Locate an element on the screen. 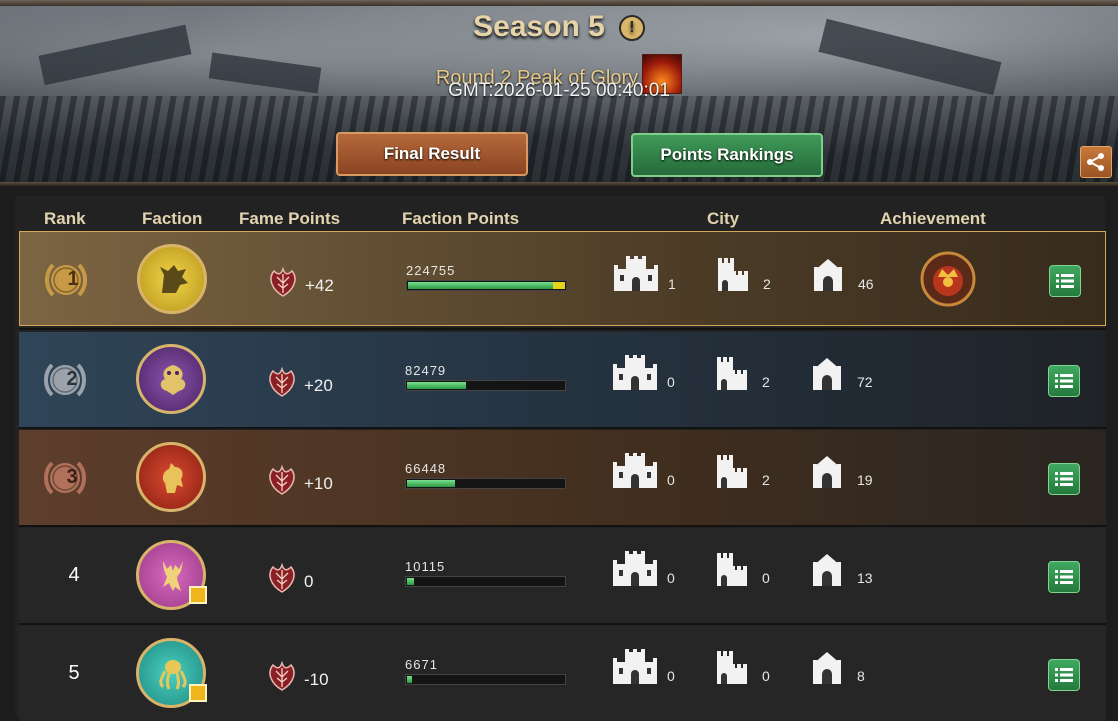 The width and height of the screenshot is (1118, 721). share-button is located at coordinates (1096, 162).